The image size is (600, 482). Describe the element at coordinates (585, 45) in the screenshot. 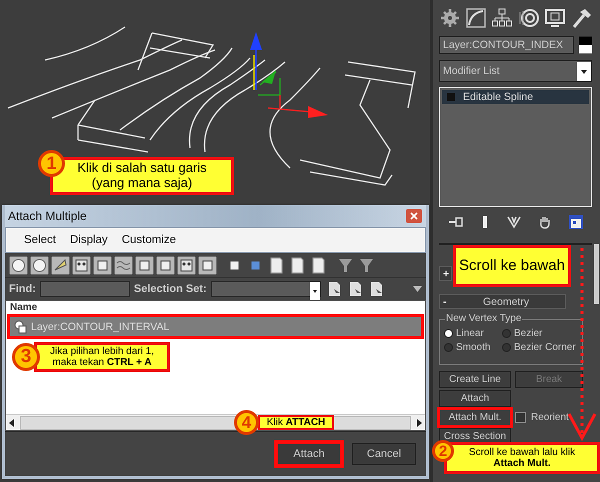

I see `color-swatch` at that location.